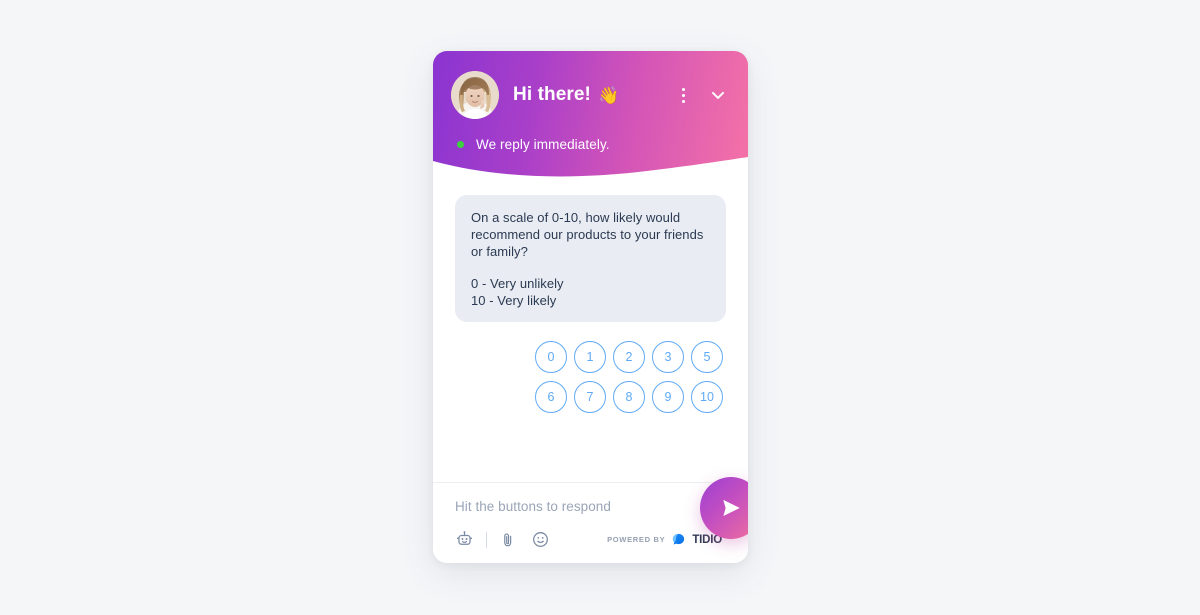  I want to click on rating-button: 5, so click(707, 357).